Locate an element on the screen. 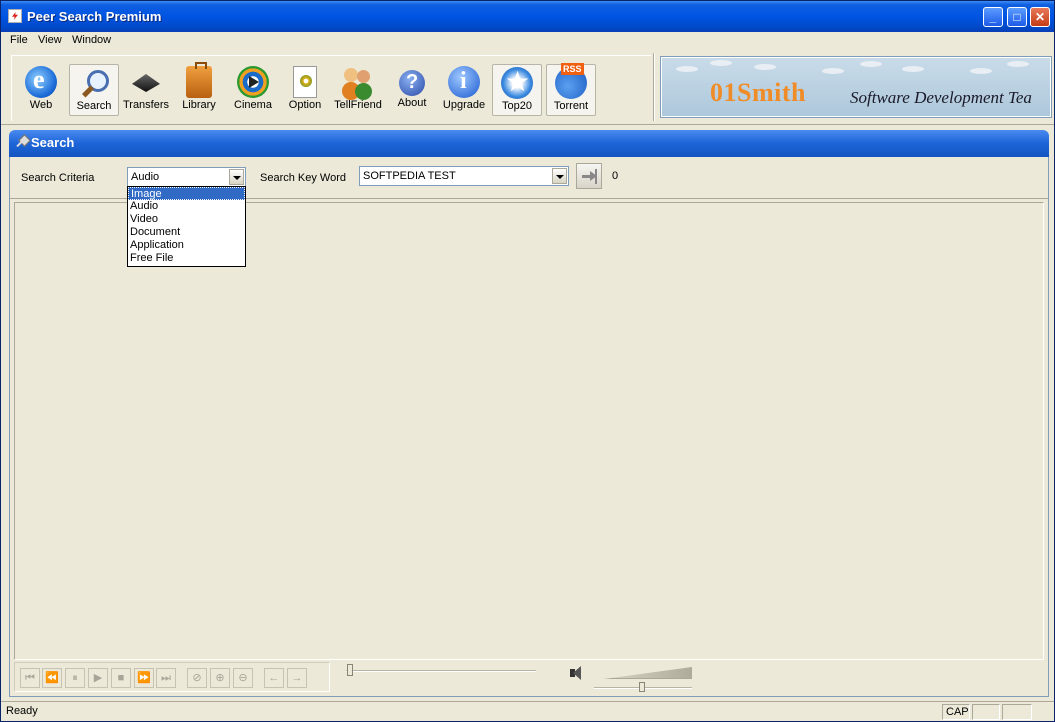 The height and width of the screenshot is (722, 1055). toolbar-label: Upgrade is located at coordinates (464, 105).